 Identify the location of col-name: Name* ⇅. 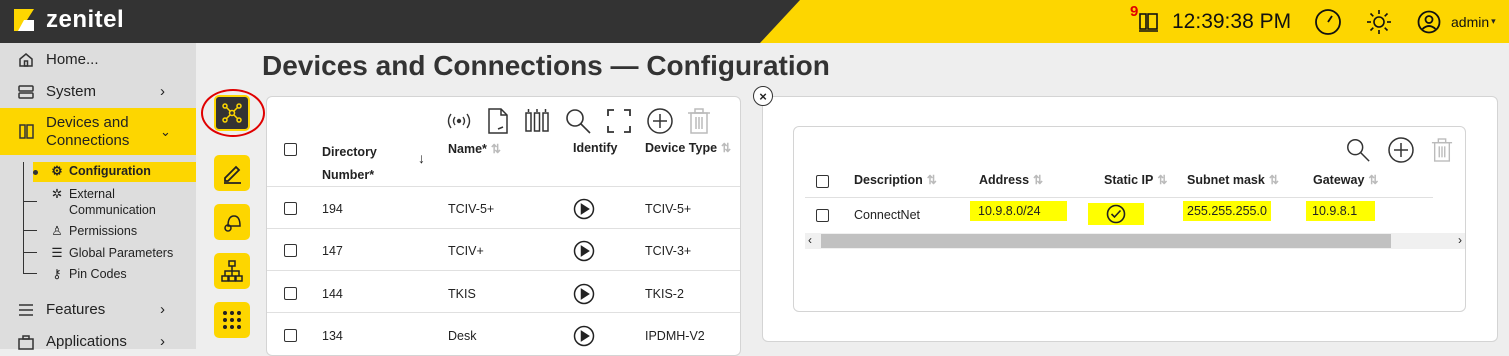
(474, 149).